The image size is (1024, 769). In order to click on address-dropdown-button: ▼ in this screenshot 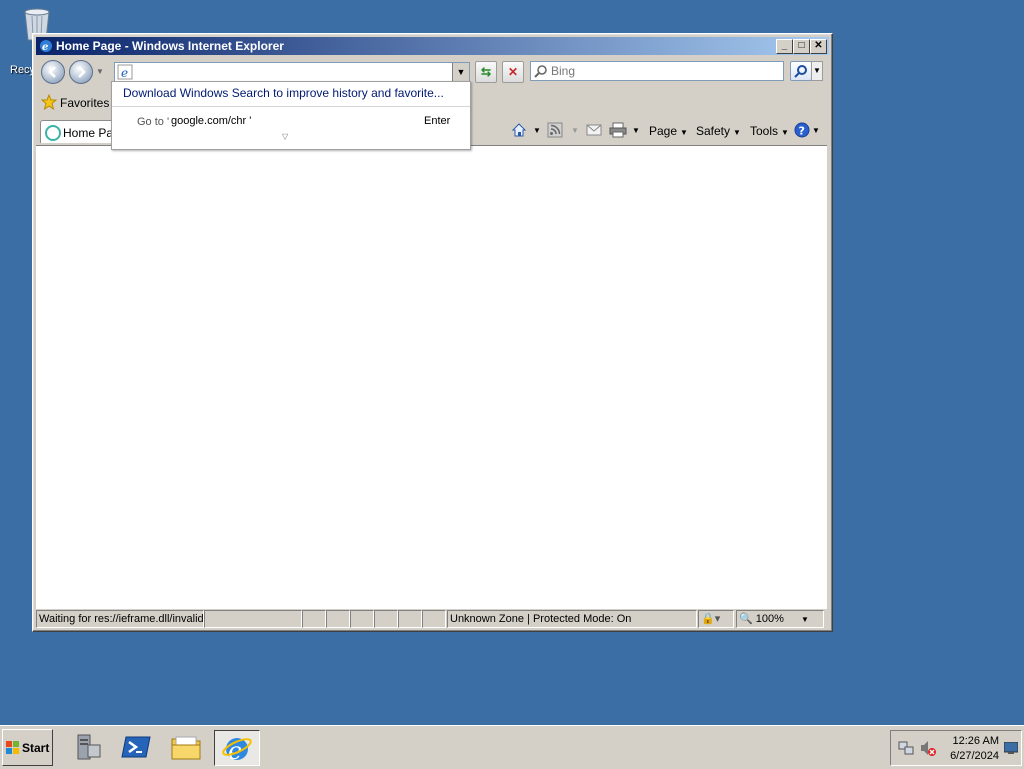, I will do `click(460, 72)`.